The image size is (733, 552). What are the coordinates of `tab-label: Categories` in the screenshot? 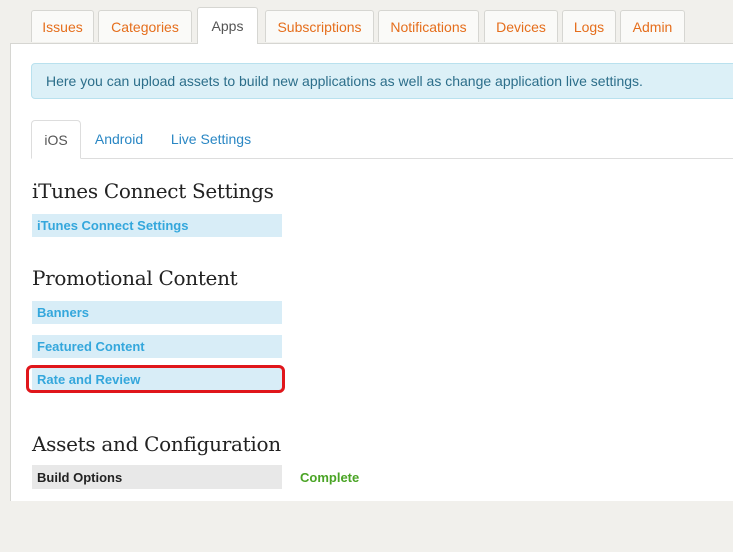 It's located at (145, 26).